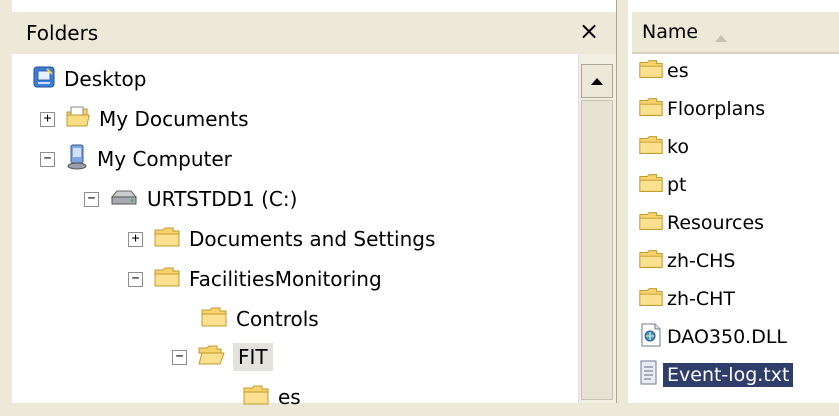 The width and height of the screenshot is (839, 416). I want to click on file-item-zh-cht: zh-CHT, so click(686, 299).